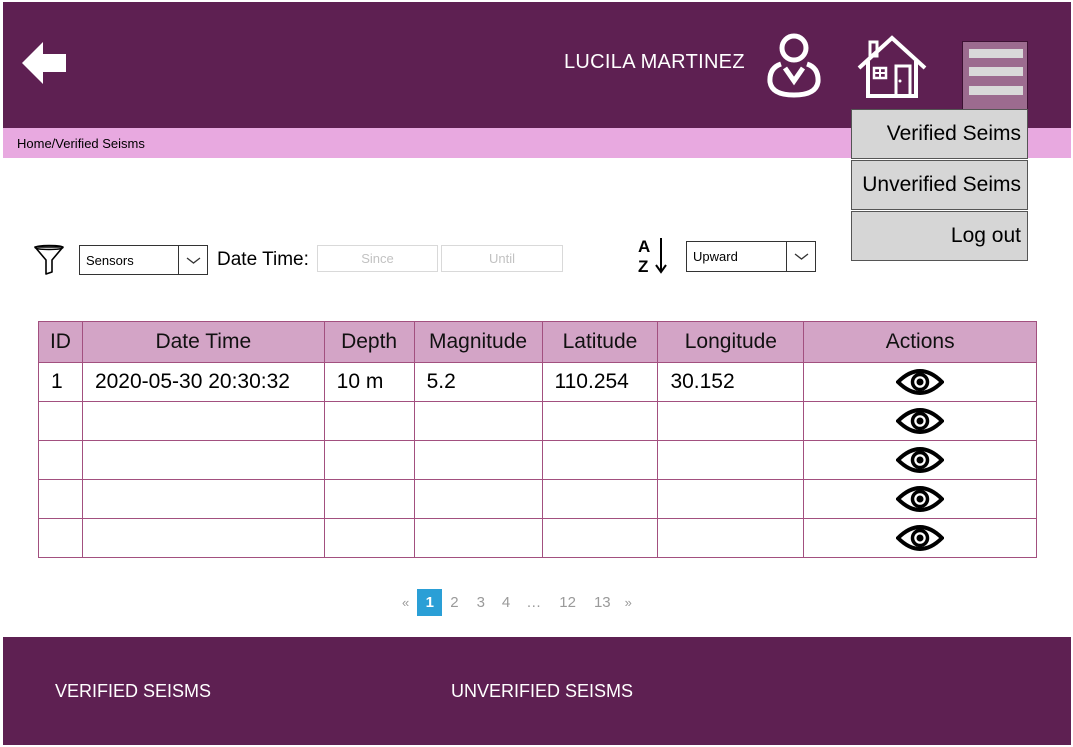 The width and height of the screenshot is (1073, 747). I want to click on page-link: 2, so click(454, 602).